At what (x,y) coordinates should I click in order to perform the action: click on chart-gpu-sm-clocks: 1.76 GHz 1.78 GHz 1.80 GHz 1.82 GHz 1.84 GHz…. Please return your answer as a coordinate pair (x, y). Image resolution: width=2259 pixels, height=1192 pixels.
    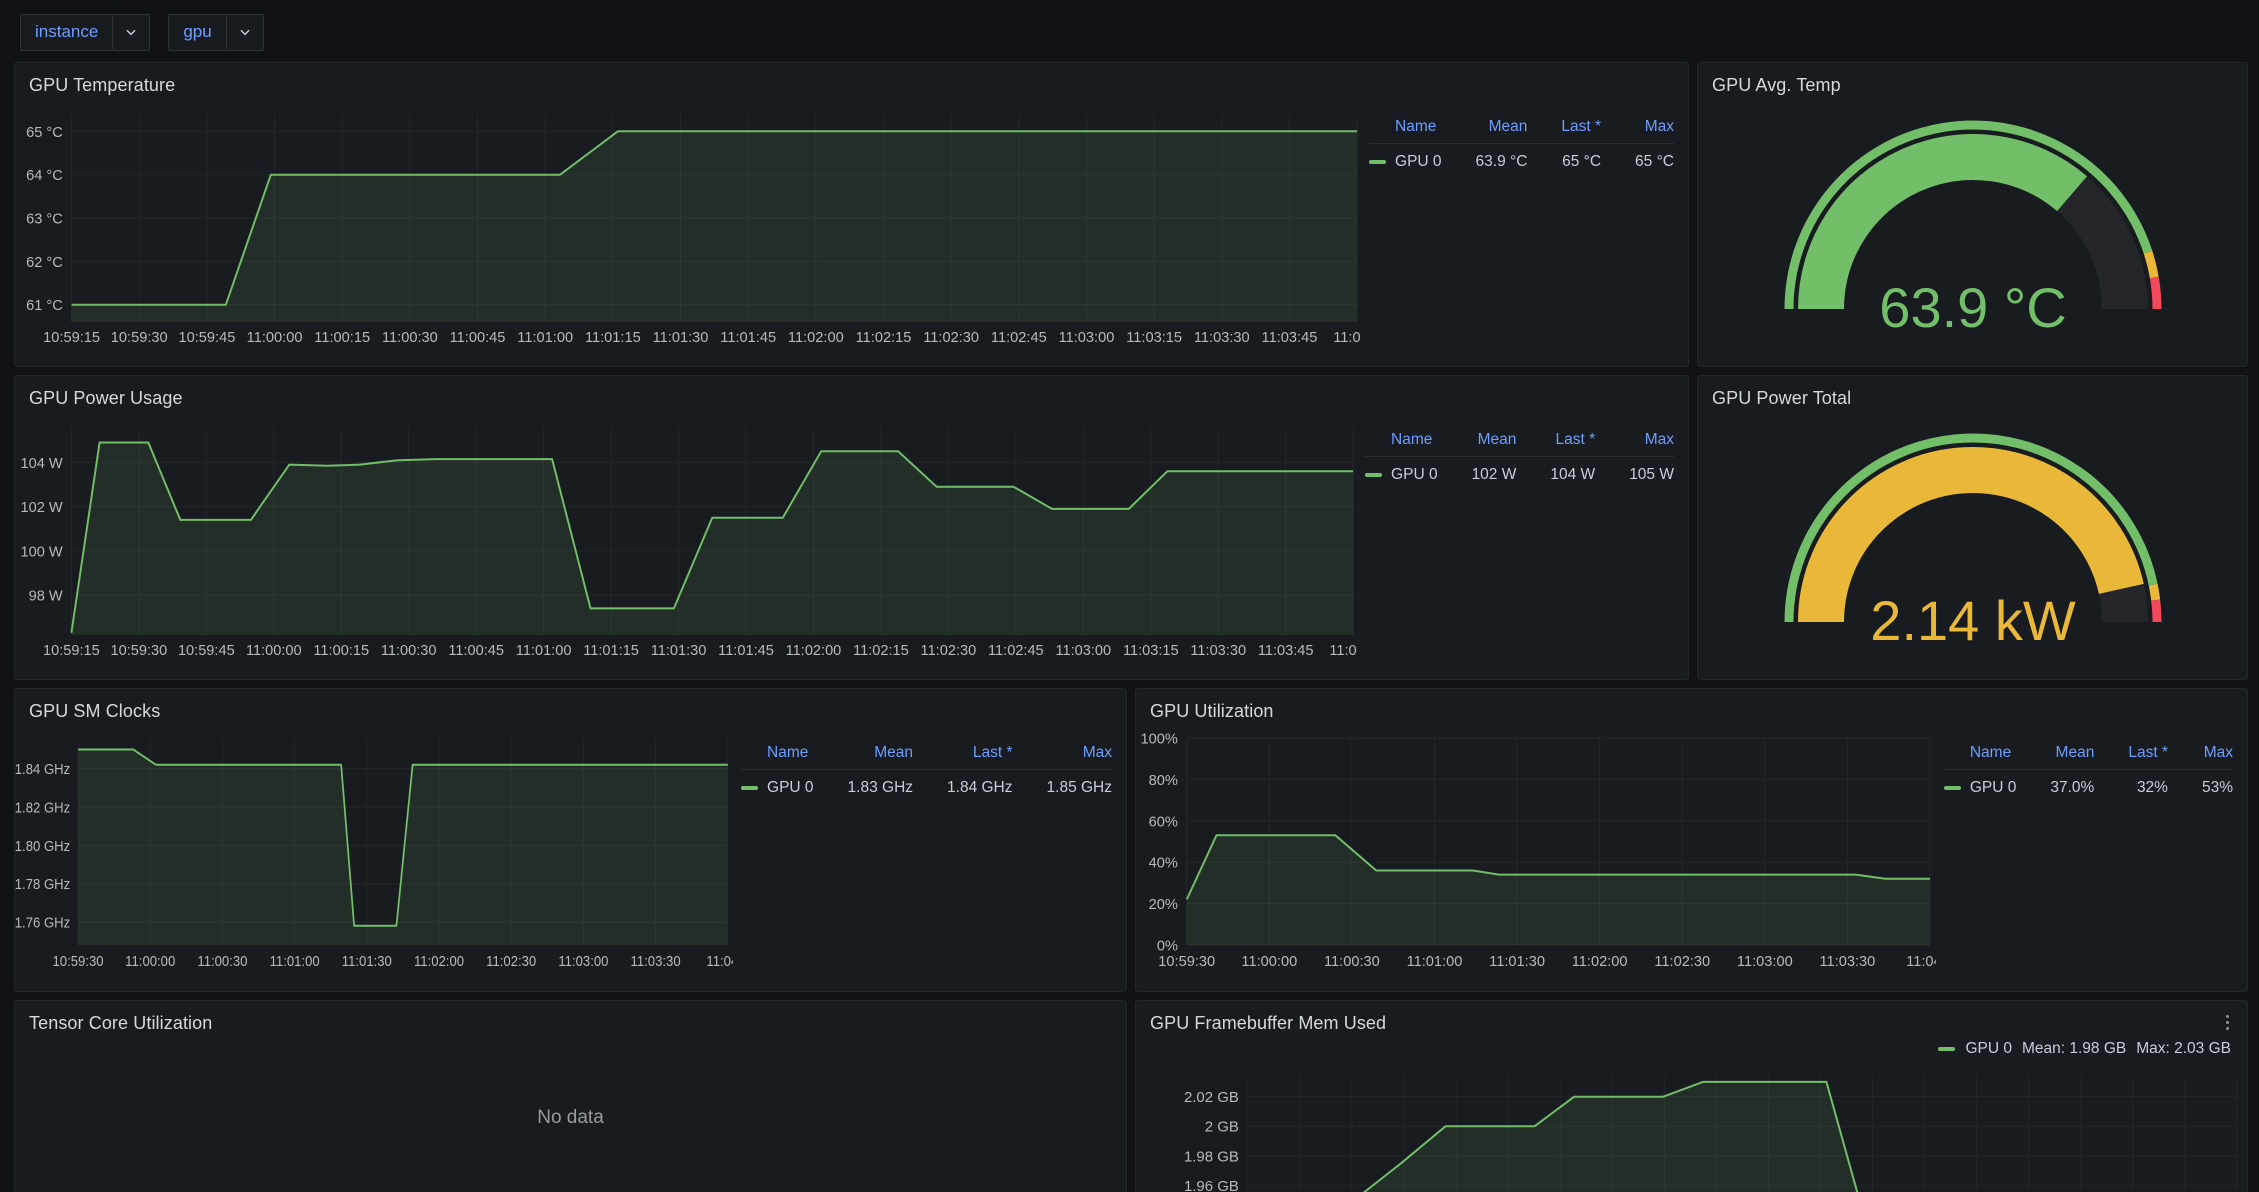
    Looking at the image, I should click on (374, 855).